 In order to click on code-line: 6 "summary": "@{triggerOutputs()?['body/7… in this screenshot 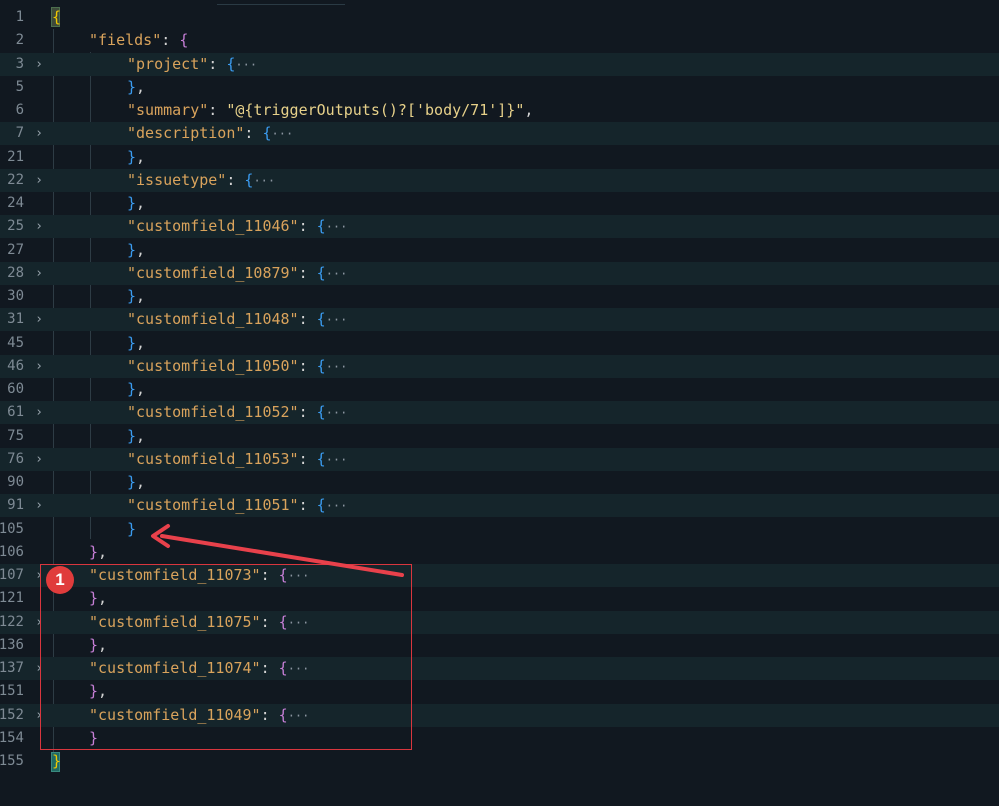, I will do `click(499, 110)`.